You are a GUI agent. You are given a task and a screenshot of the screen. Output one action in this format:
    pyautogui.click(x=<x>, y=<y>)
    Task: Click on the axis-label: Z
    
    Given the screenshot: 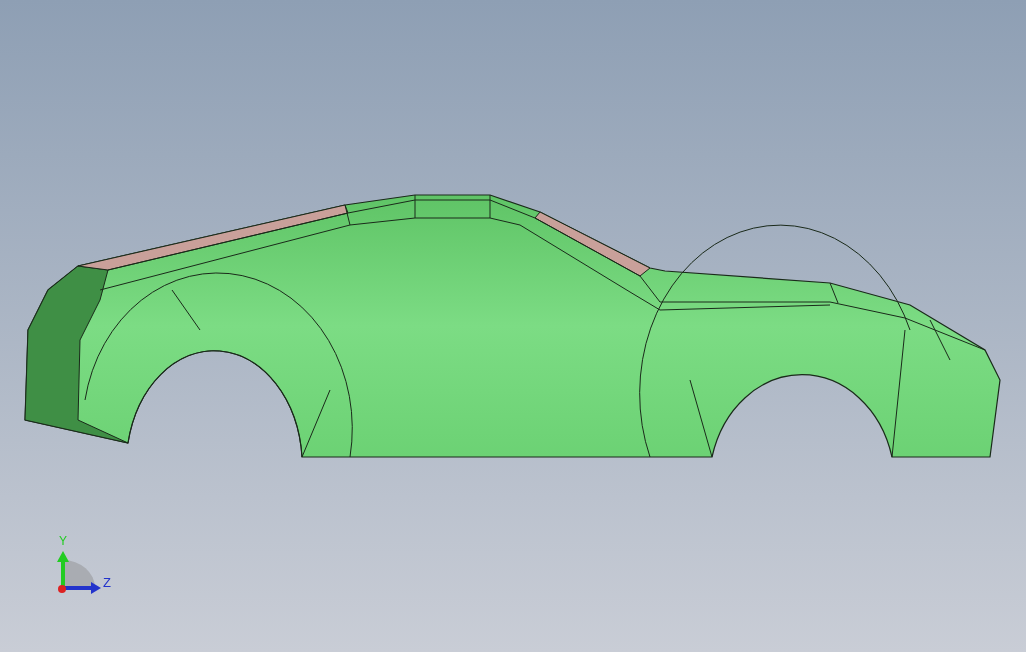 What is the action you would take?
    pyautogui.click(x=107, y=582)
    